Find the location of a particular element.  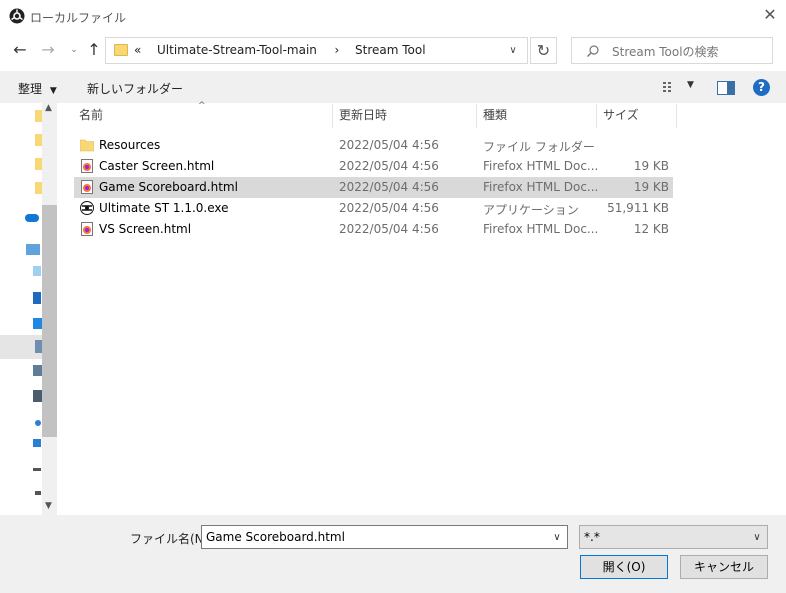

scrollbar-thumb is located at coordinates (49, 321).